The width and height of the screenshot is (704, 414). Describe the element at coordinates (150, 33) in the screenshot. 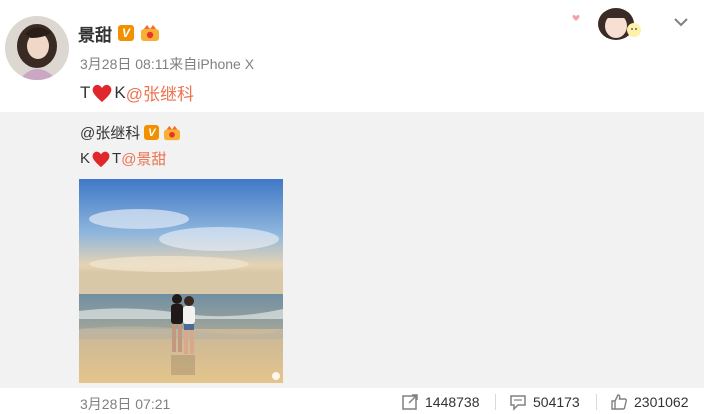

I see `member-crown-icon` at that location.